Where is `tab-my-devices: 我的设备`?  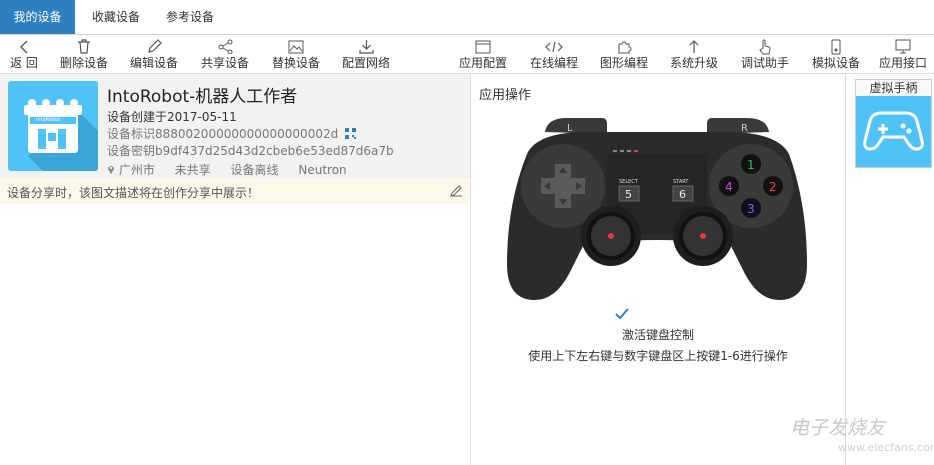 tab-my-devices: 我的设备 is located at coordinates (37, 17).